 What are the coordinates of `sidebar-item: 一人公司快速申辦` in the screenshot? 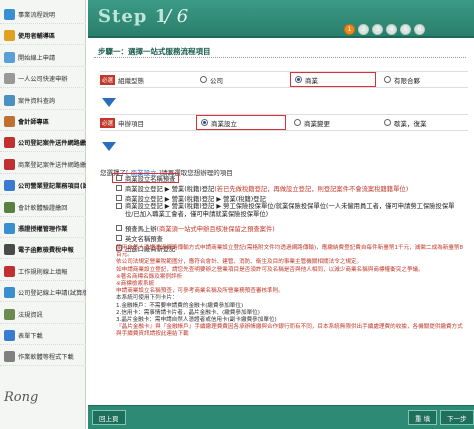 It's located at (43, 79).